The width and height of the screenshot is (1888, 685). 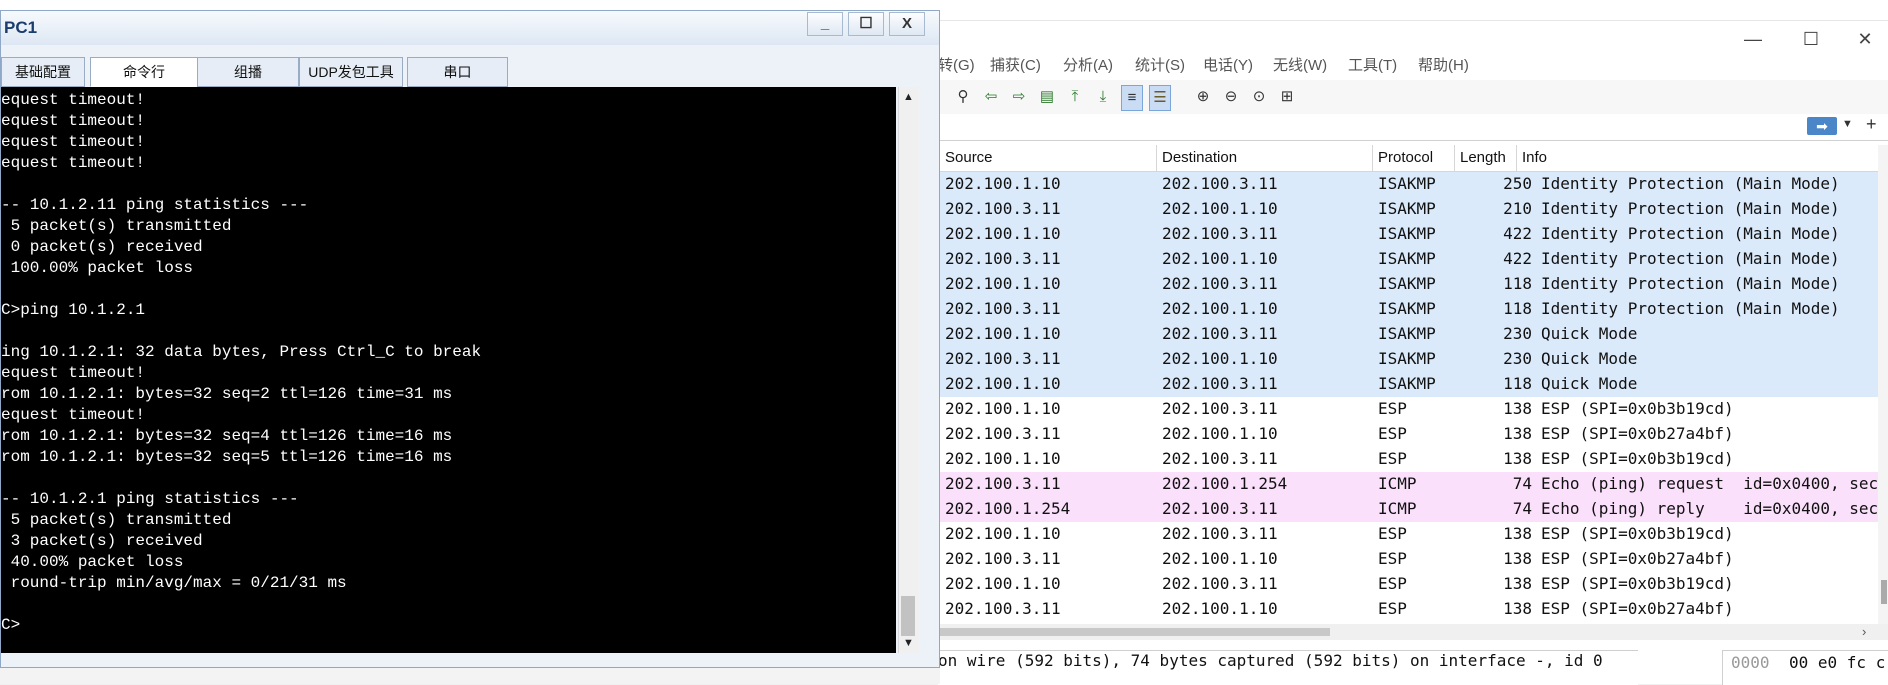 What do you see at coordinates (1075, 97) in the screenshot?
I see `first-packet-icon: ⤒` at bounding box center [1075, 97].